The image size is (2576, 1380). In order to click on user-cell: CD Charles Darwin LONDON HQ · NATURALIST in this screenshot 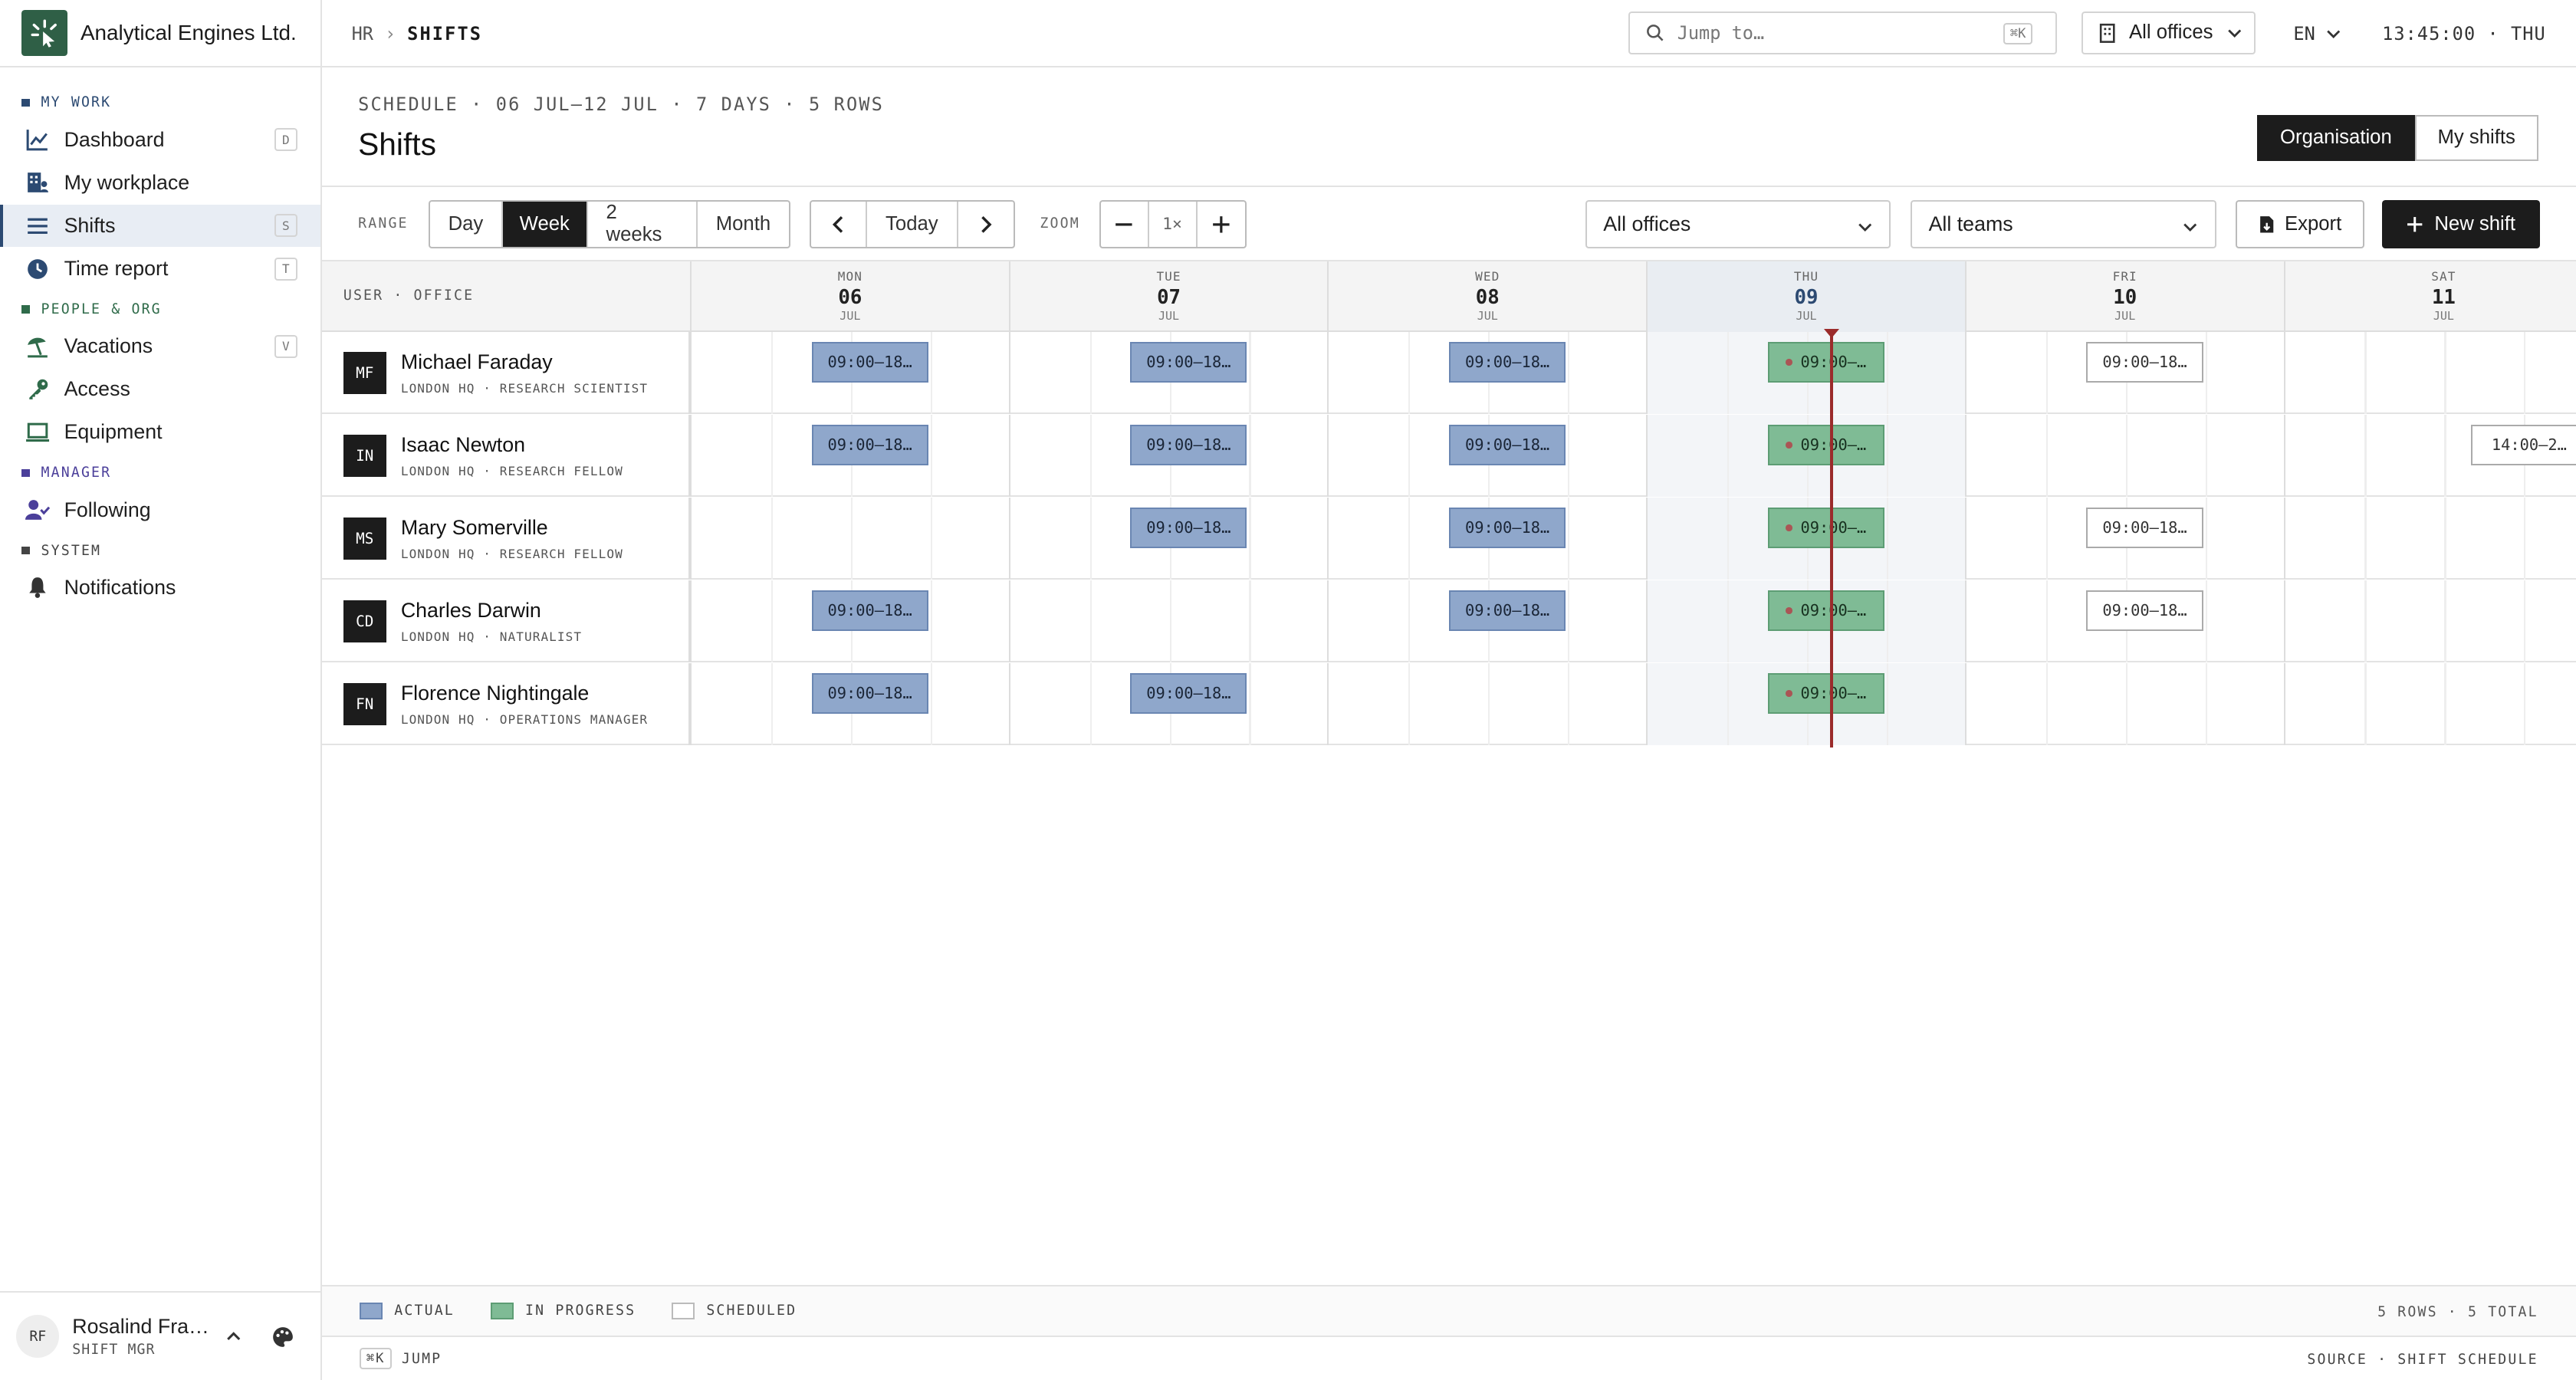, I will do `click(506, 621)`.